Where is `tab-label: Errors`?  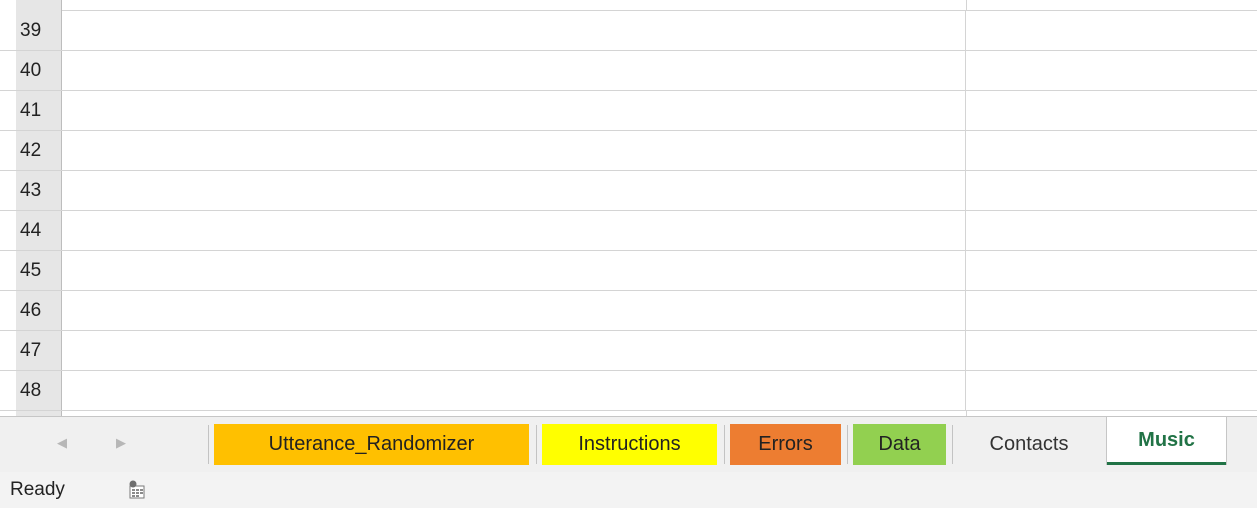 tab-label: Errors is located at coordinates (785, 444).